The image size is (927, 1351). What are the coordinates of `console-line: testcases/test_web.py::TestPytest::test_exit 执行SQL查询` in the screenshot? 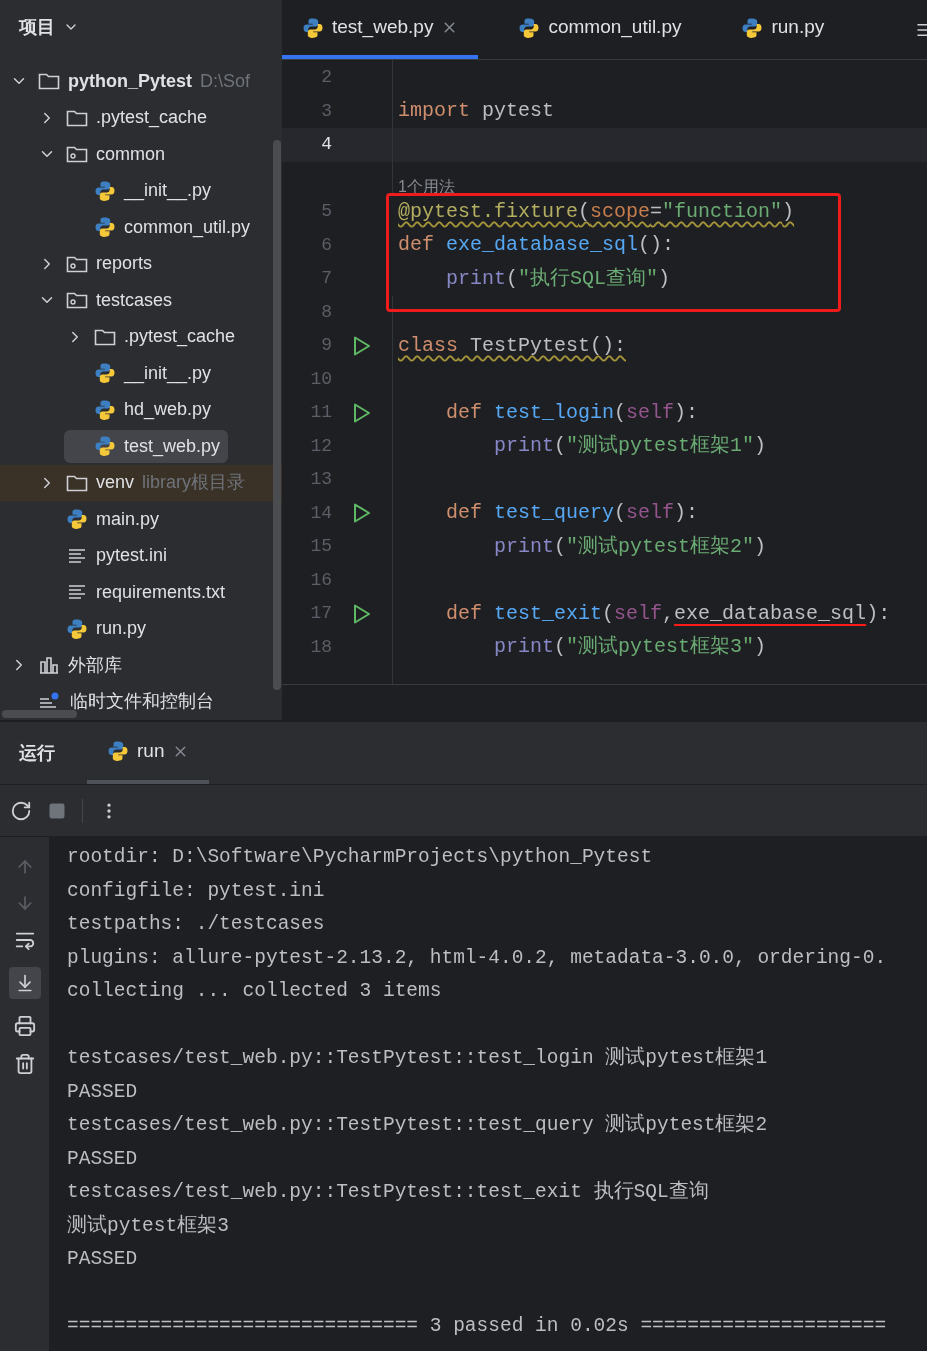 It's located at (388, 1192).